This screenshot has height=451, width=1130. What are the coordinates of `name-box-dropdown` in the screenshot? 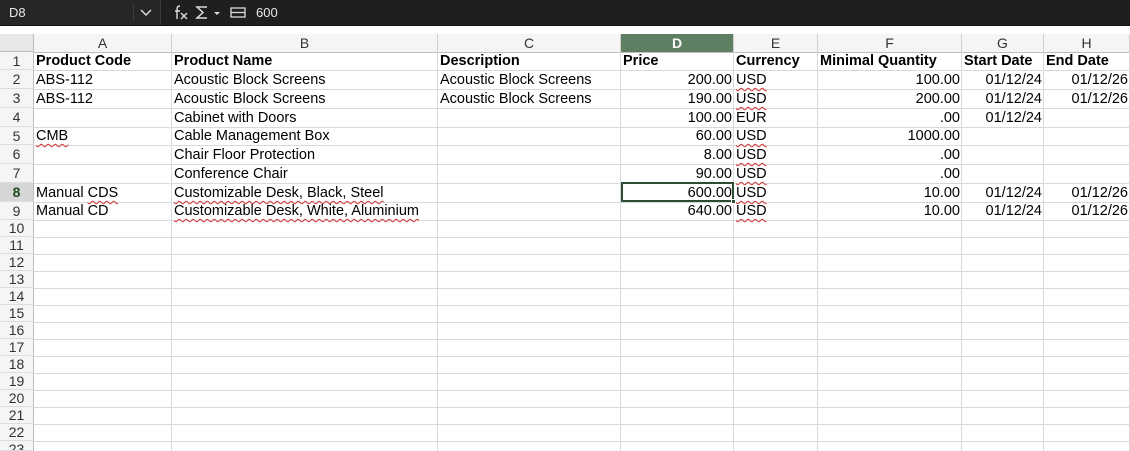 It's located at (145, 12).